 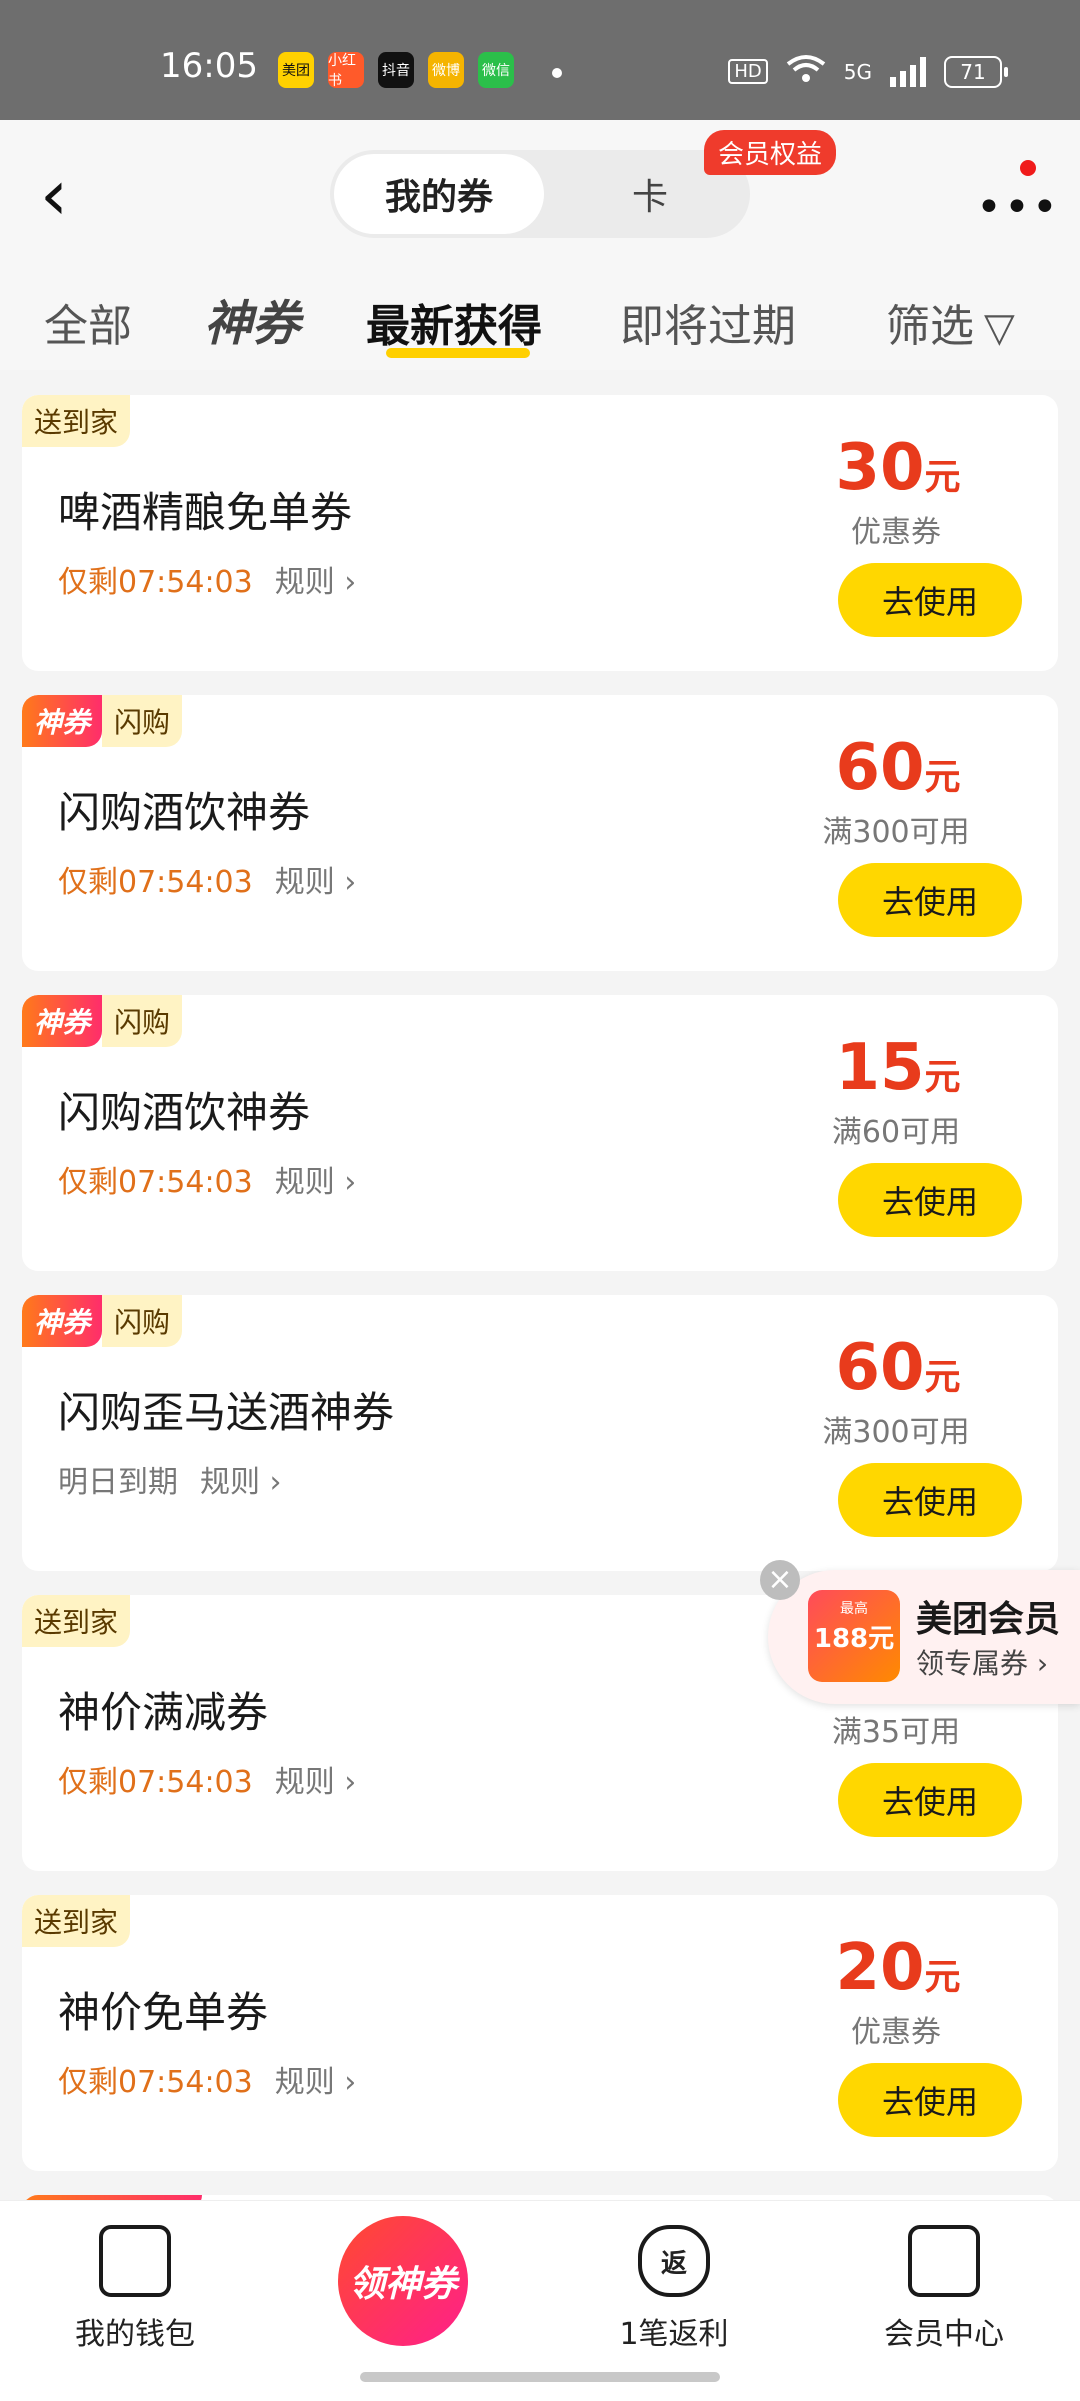 I want to click on more-options-icon: •••, so click(x=1018, y=207).